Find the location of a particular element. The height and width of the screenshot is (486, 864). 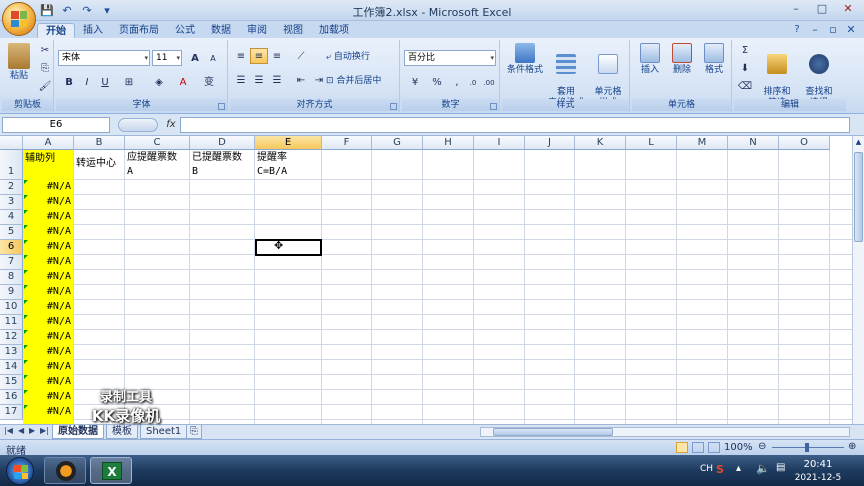

italic-button: I is located at coordinates (87, 82).